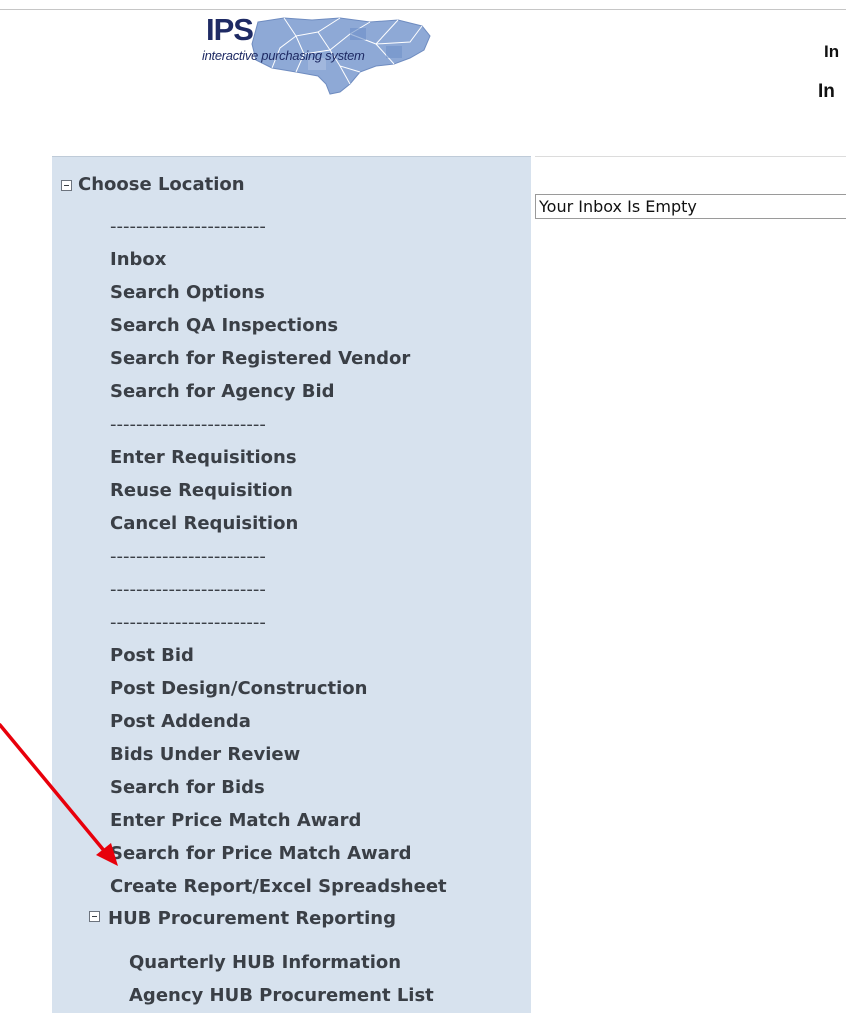 The image size is (846, 1013). Describe the element at coordinates (201, 491) in the screenshot. I see `menu-item-reuse-requisition: Reuse Requisition` at that location.